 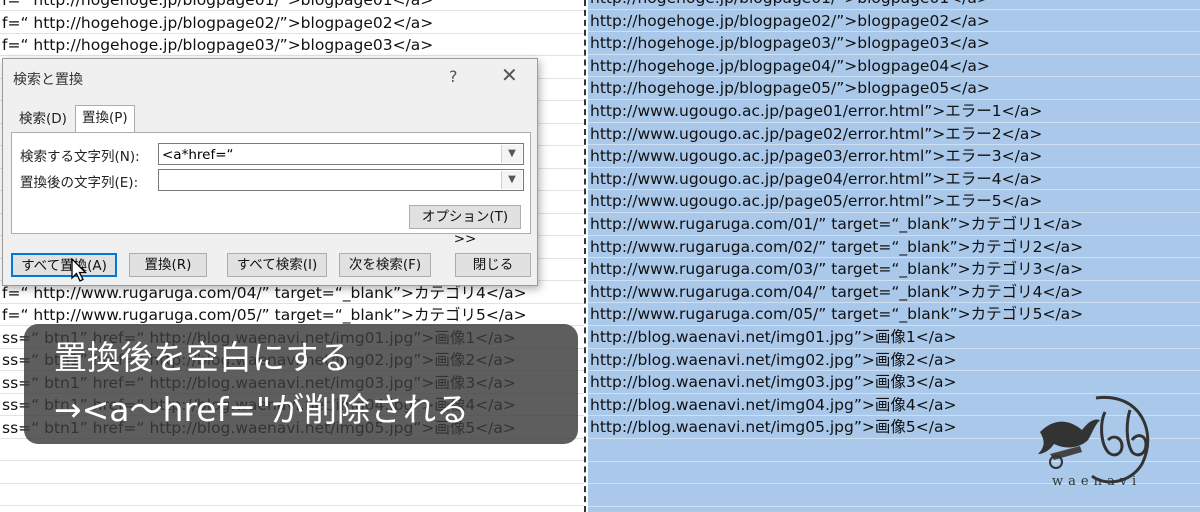 What do you see at coordinates (465, 226) in the screenshot?
I see `options-button: オプション(T) >>` at bounding box center [465, 226].